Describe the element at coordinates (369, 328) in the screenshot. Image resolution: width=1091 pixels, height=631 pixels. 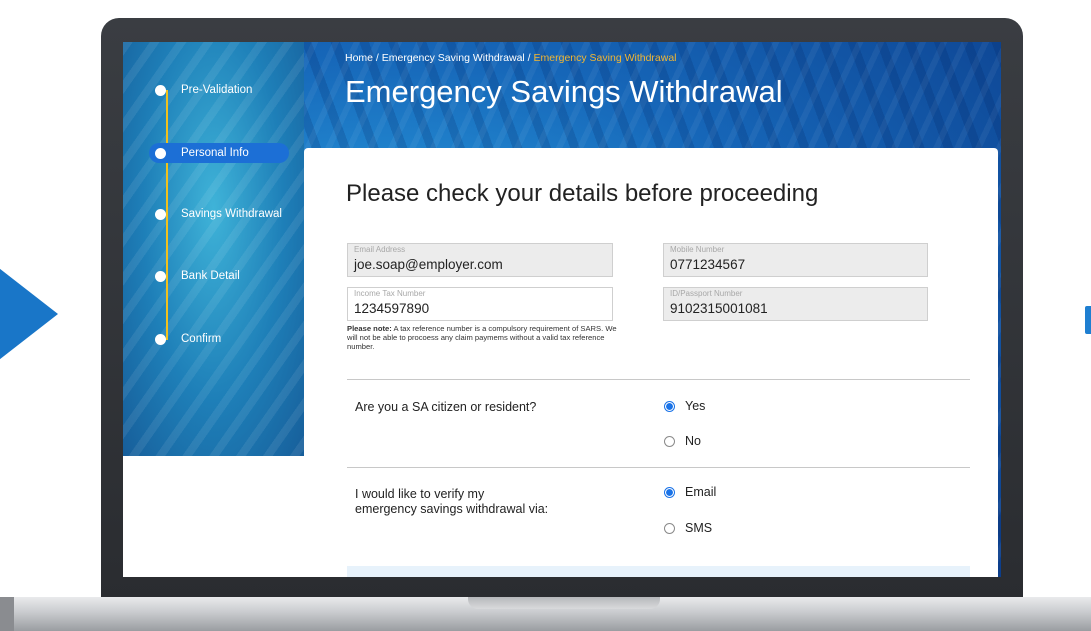
I see `tax-note-title: Please note:` at that location.